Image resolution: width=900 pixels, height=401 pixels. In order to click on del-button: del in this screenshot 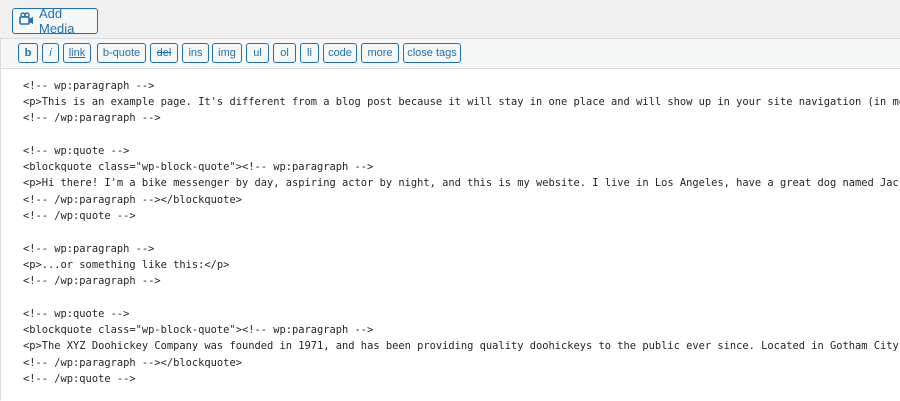, I will do `click(164, 53)`.